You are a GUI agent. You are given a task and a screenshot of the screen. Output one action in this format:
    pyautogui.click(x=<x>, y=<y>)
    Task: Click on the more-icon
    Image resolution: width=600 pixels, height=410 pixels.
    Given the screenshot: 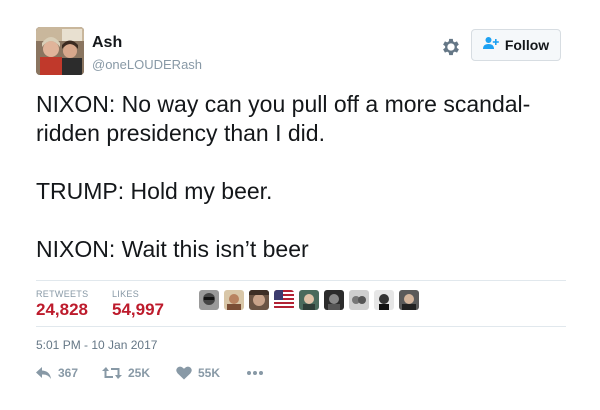 What is the action you would take?
    pyautogui.click(x=255, y=373)
    